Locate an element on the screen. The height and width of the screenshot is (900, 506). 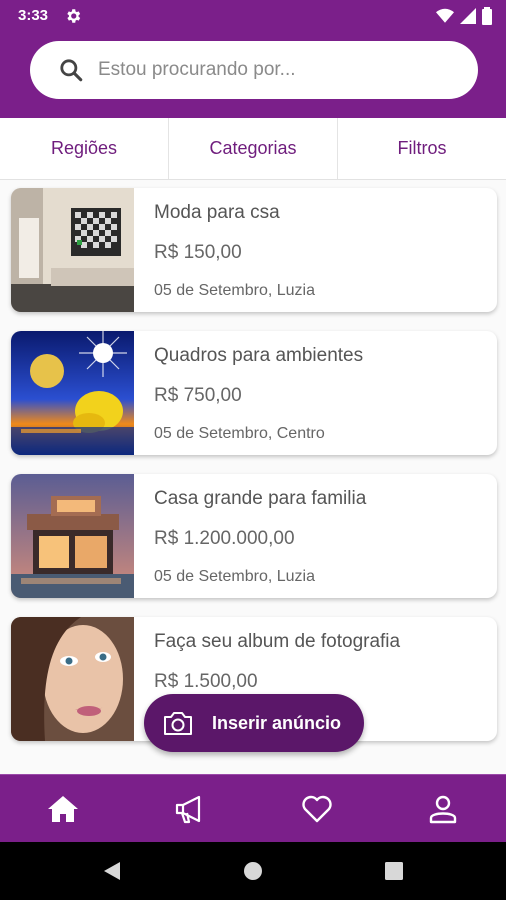
listing-title: Moda para csa is located at coordinates (217, 212).